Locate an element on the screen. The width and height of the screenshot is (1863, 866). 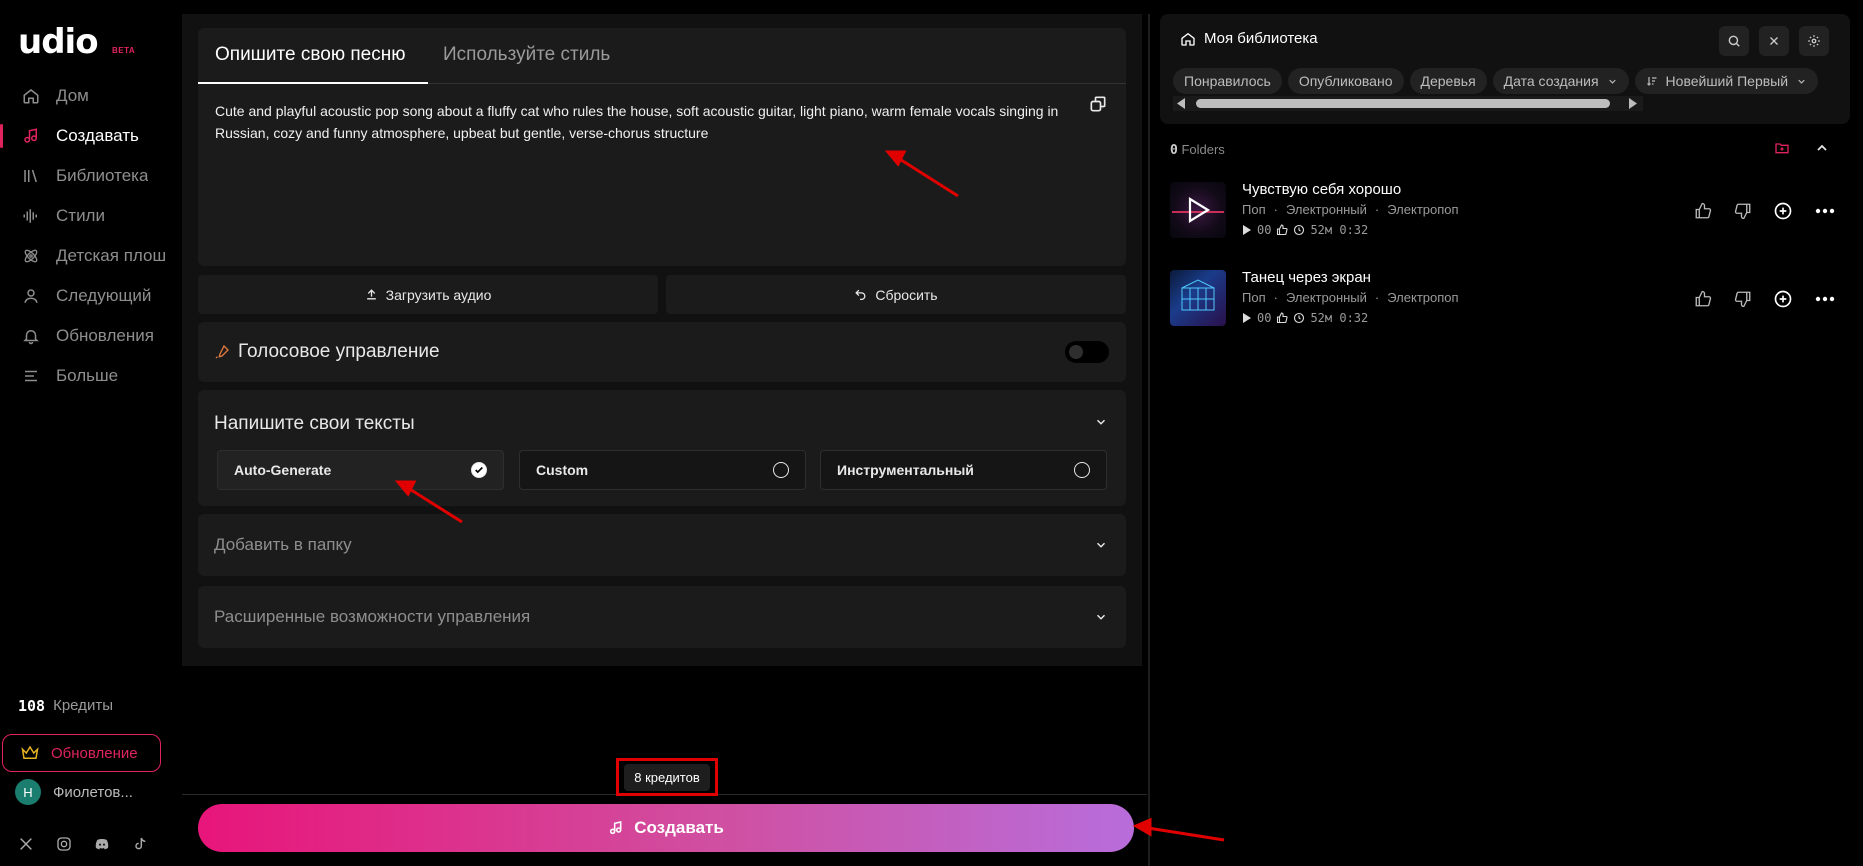
chip-label: Понравилось is located at coordinates (1227, 81).